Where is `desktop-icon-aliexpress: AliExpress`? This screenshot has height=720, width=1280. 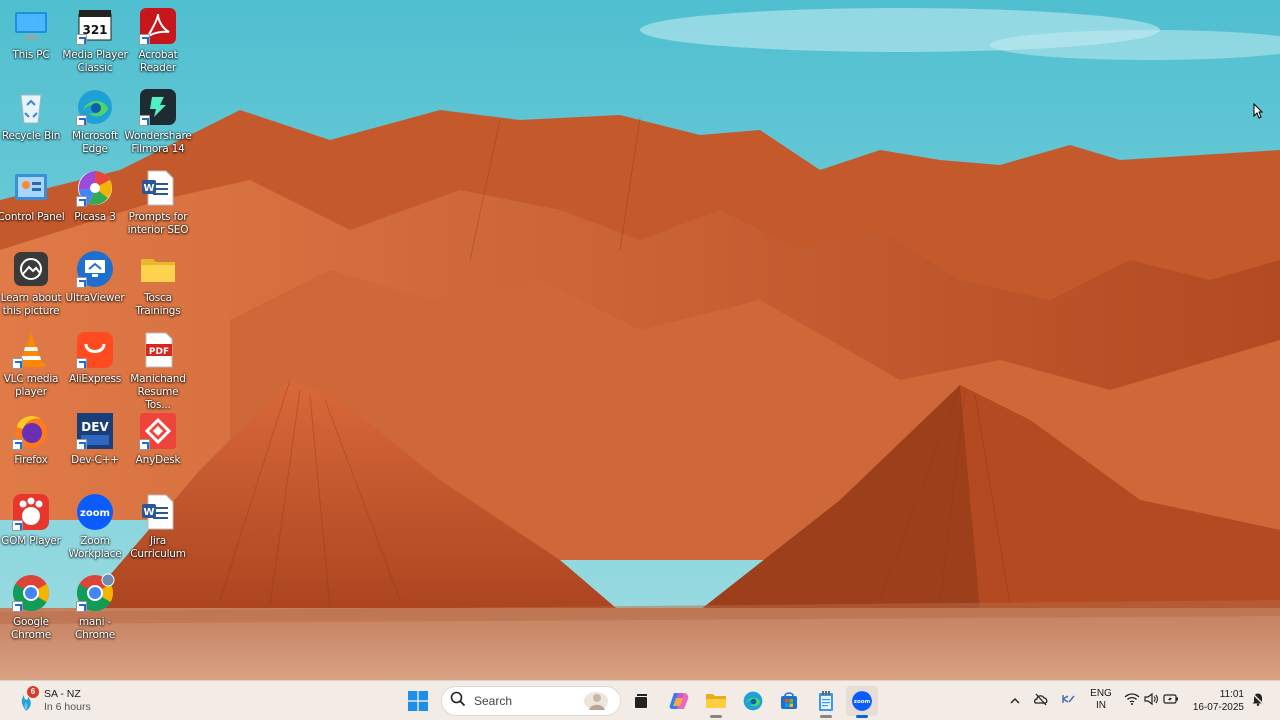 desktop-icon-aliexpress: AliExpress is located at coordinates (95, 367).